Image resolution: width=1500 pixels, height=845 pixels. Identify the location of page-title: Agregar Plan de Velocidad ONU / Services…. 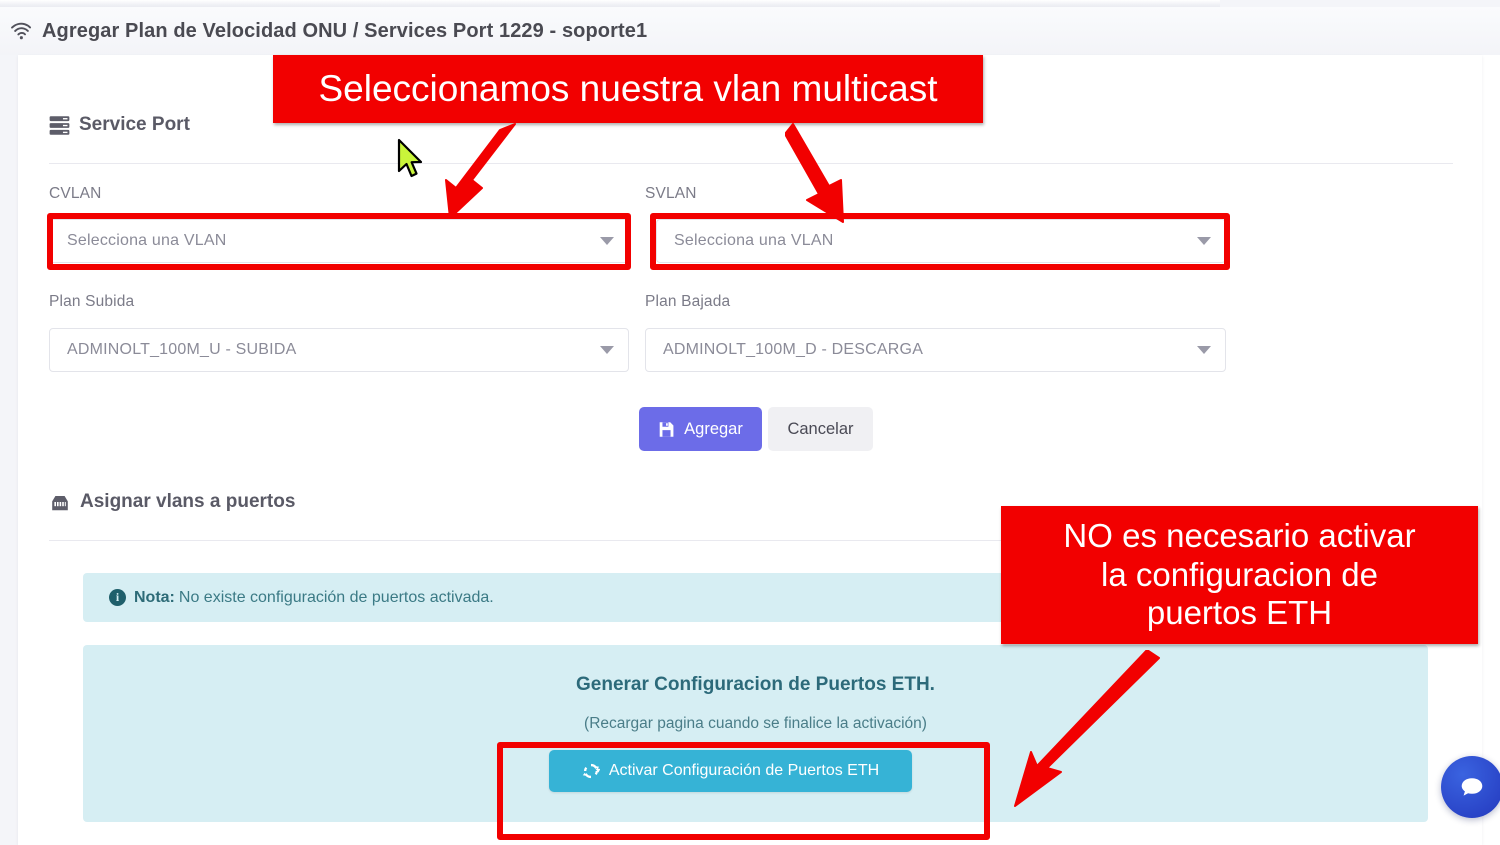
(345, 30).